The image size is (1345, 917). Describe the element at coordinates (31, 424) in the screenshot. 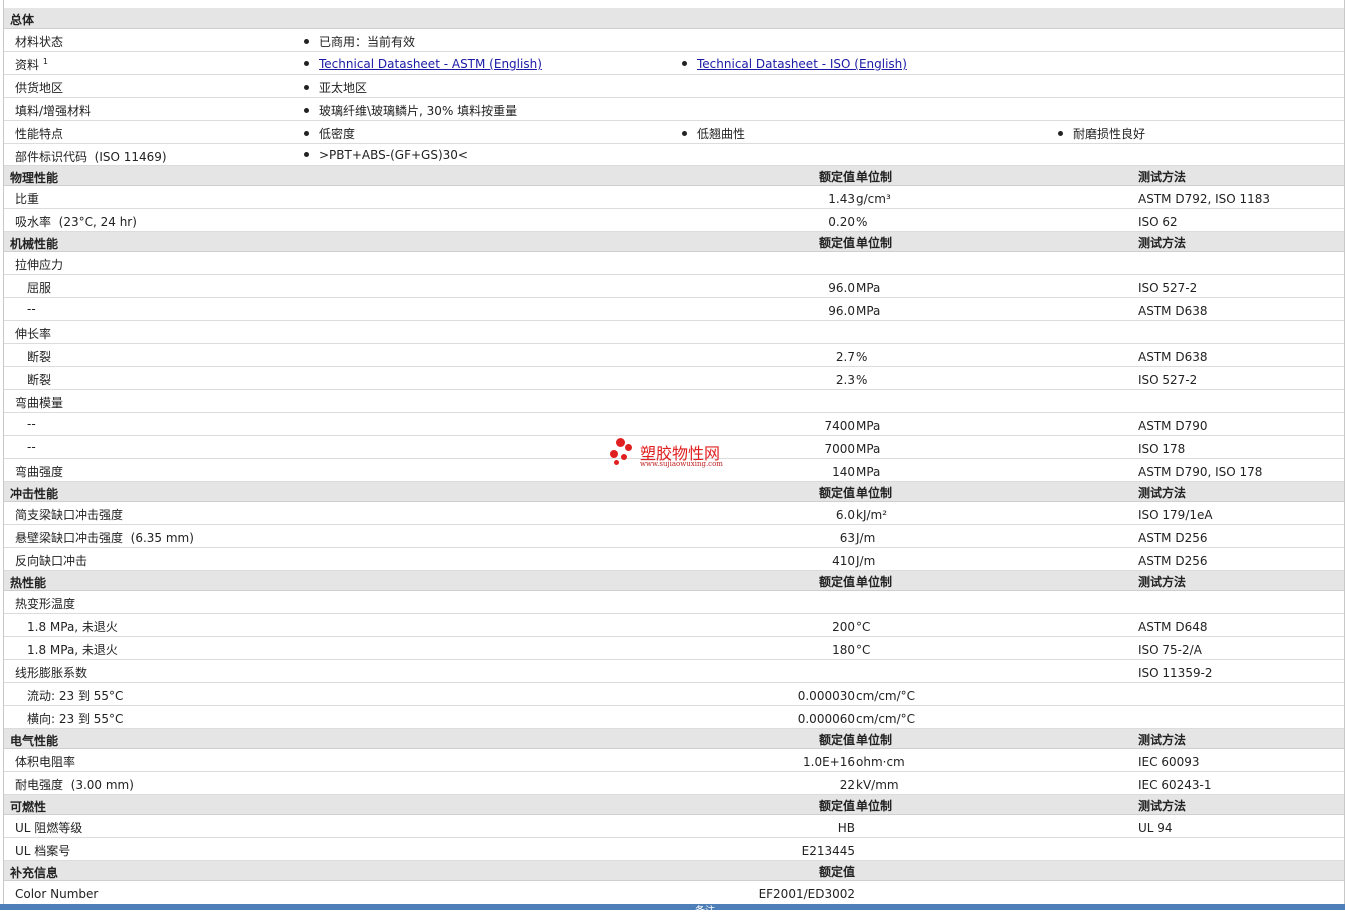

I see `property-label: --` at that location.